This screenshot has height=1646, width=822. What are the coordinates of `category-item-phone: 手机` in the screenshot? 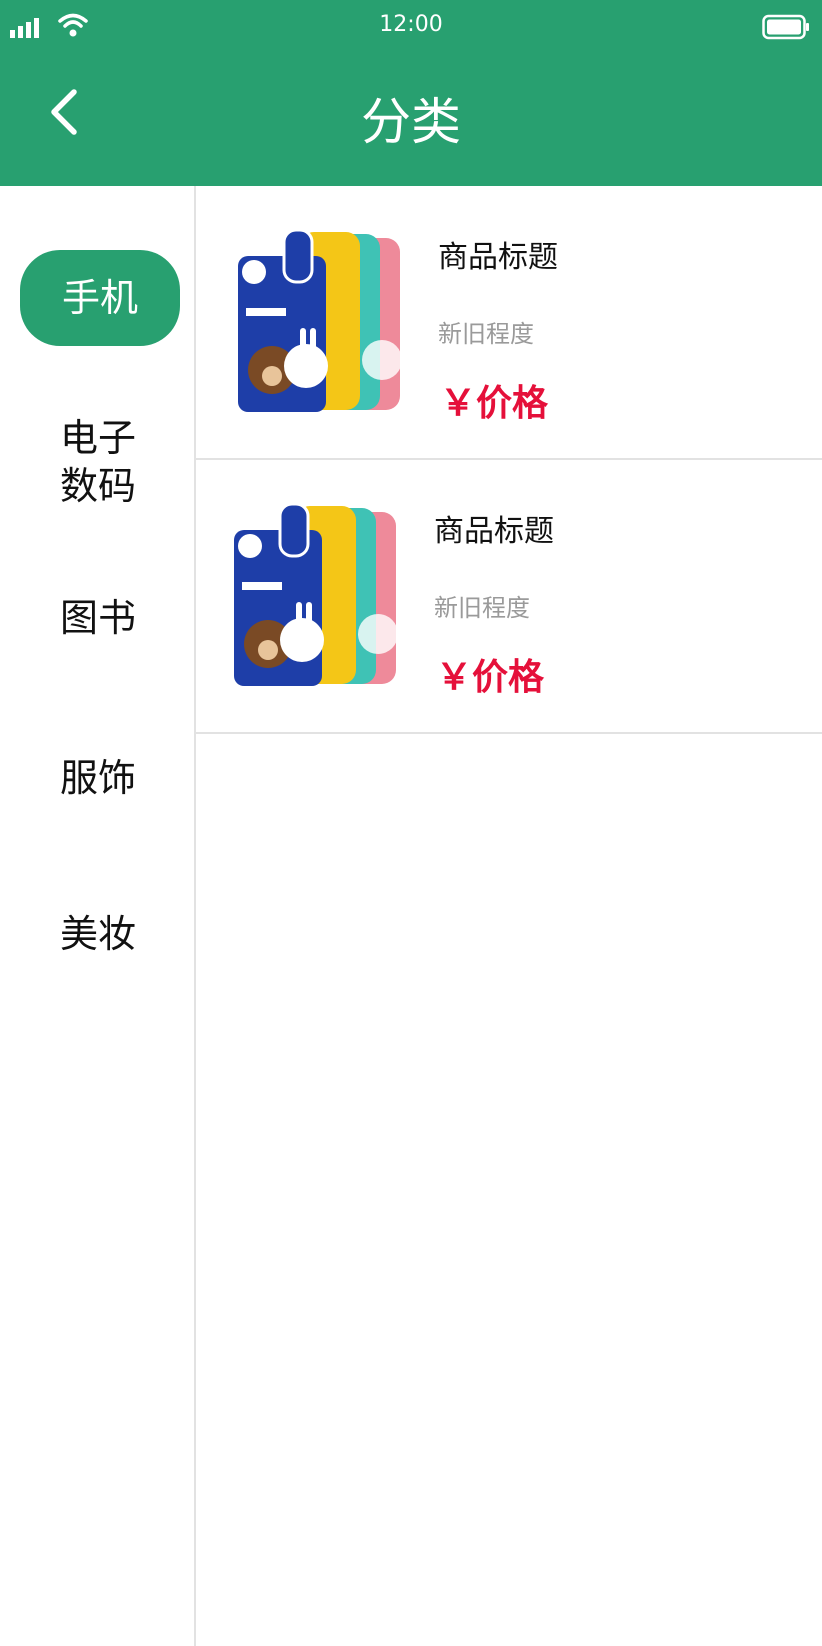 It's located at (100, 298).